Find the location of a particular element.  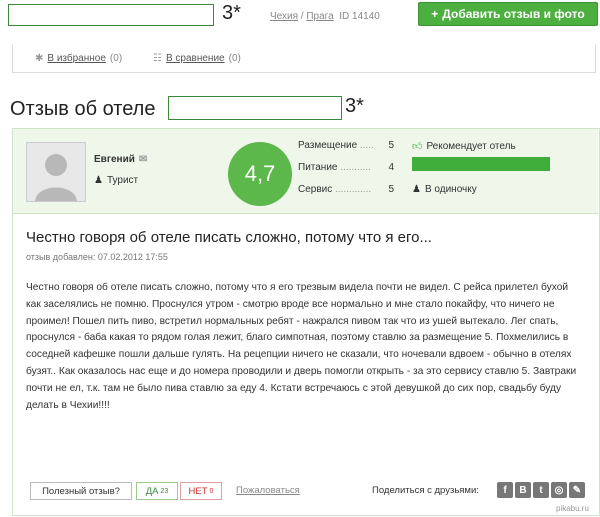

vote-yes-count: 23 is located at coordinates (164, 491).